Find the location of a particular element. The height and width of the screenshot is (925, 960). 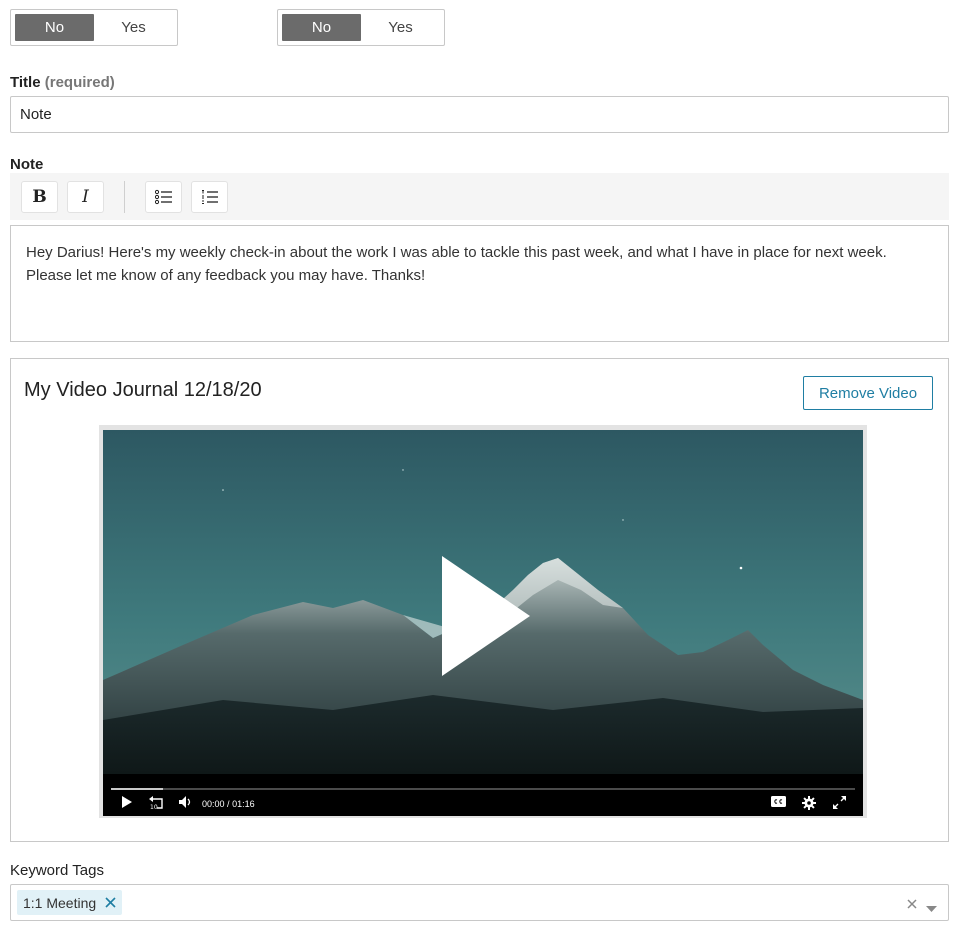

play-button is located at coordinates (127, 802).